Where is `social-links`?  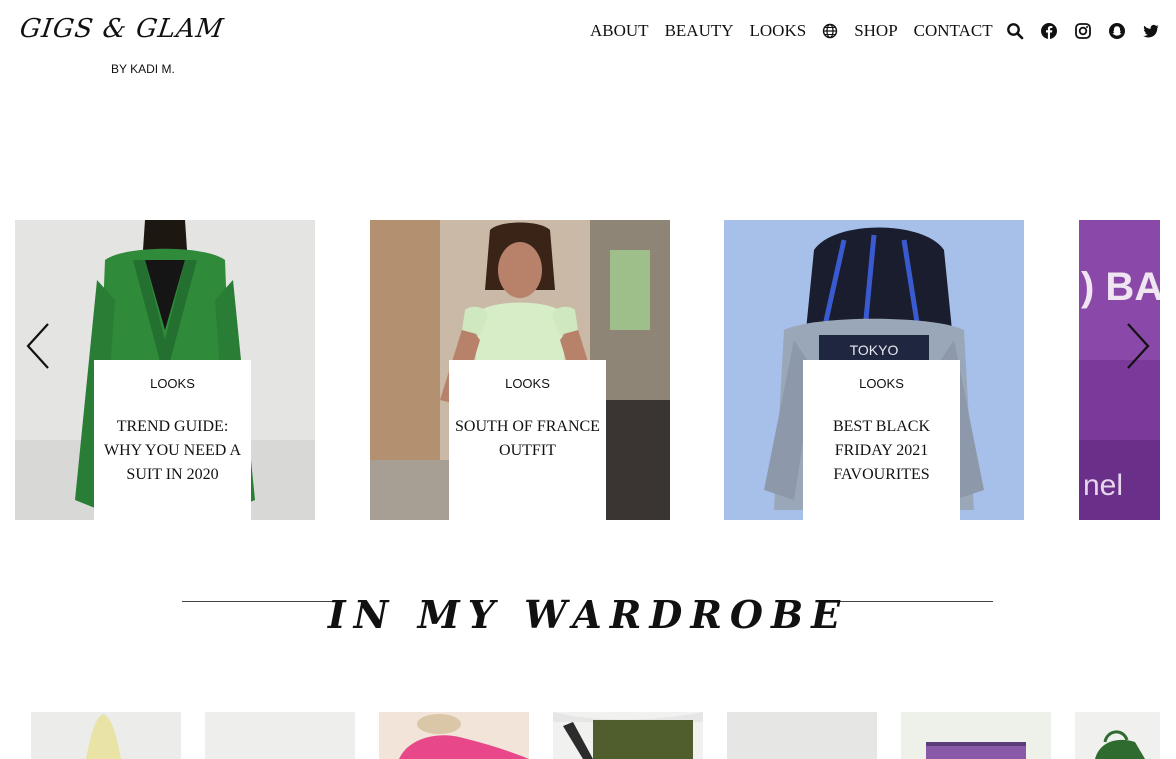
social-links is located at coordinates (1083, 31).